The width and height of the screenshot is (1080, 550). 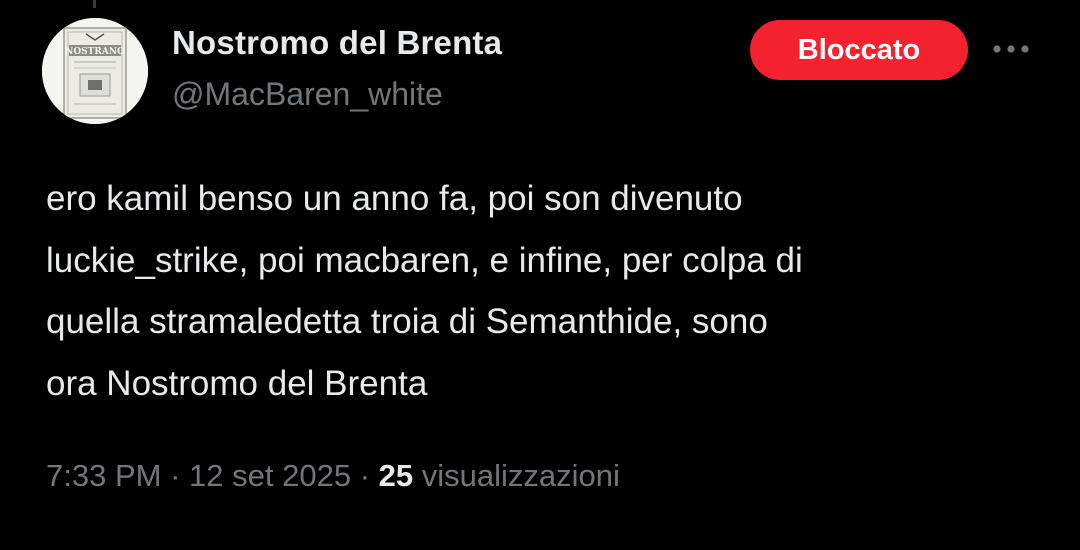 I want to click on tweet-text-line: ora Nostromo del Brenta, so click(x=237, y=383).